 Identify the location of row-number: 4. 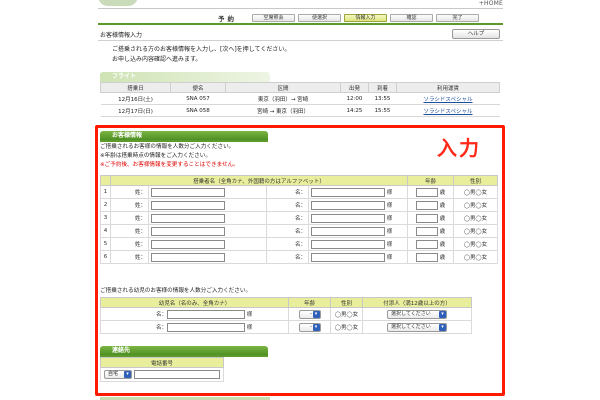
(105, 231).